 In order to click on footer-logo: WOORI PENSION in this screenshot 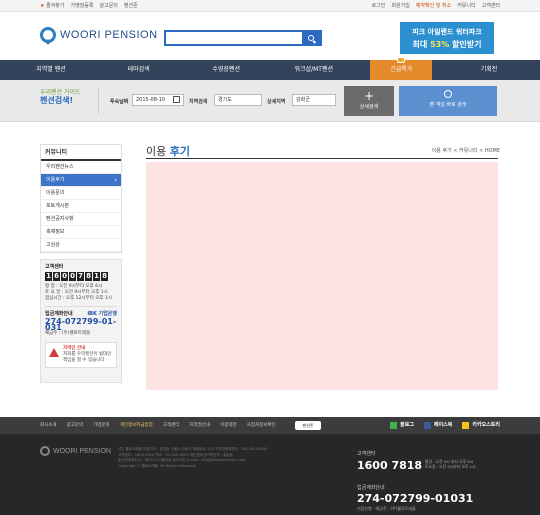, I will do `click(75, 451)`.